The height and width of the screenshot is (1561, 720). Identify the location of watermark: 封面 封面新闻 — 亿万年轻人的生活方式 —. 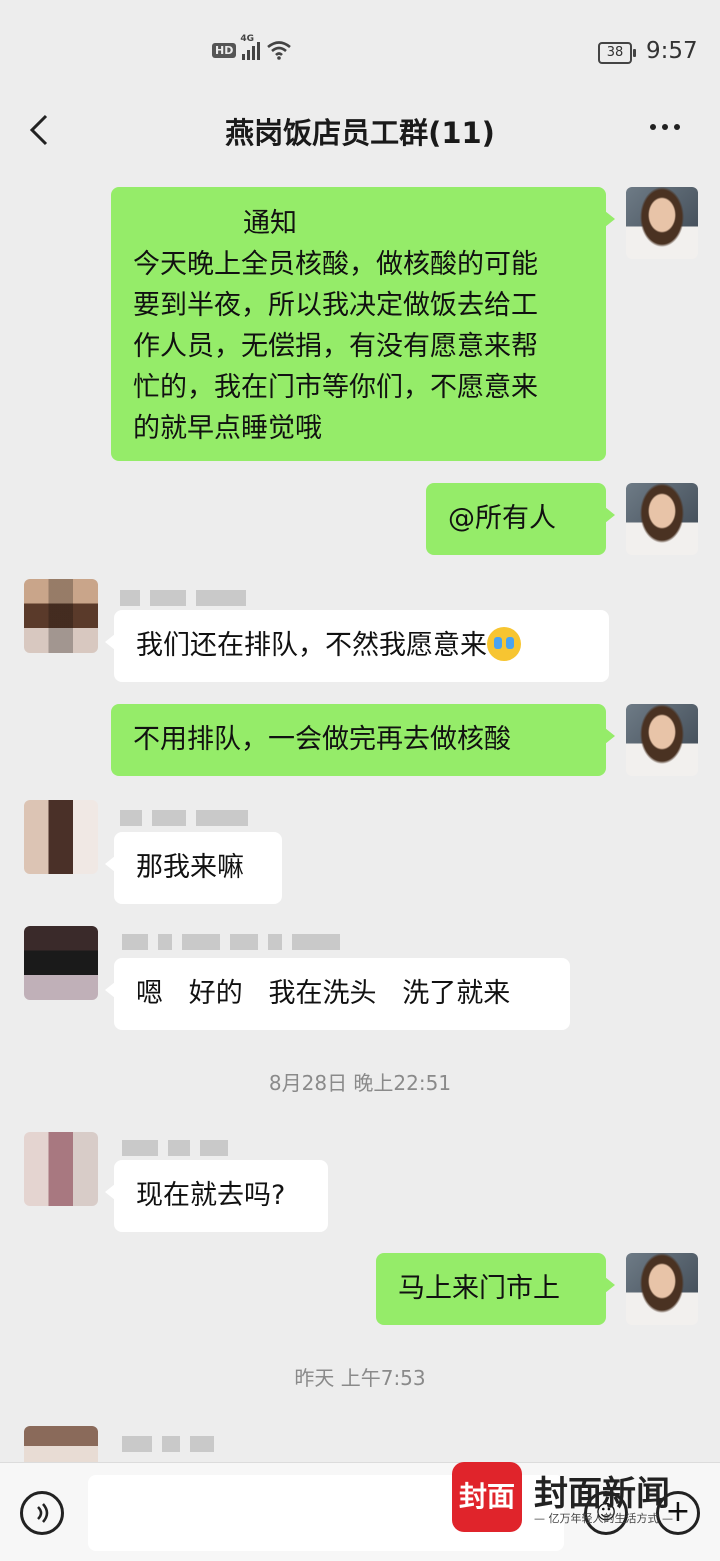
(572, 1497).